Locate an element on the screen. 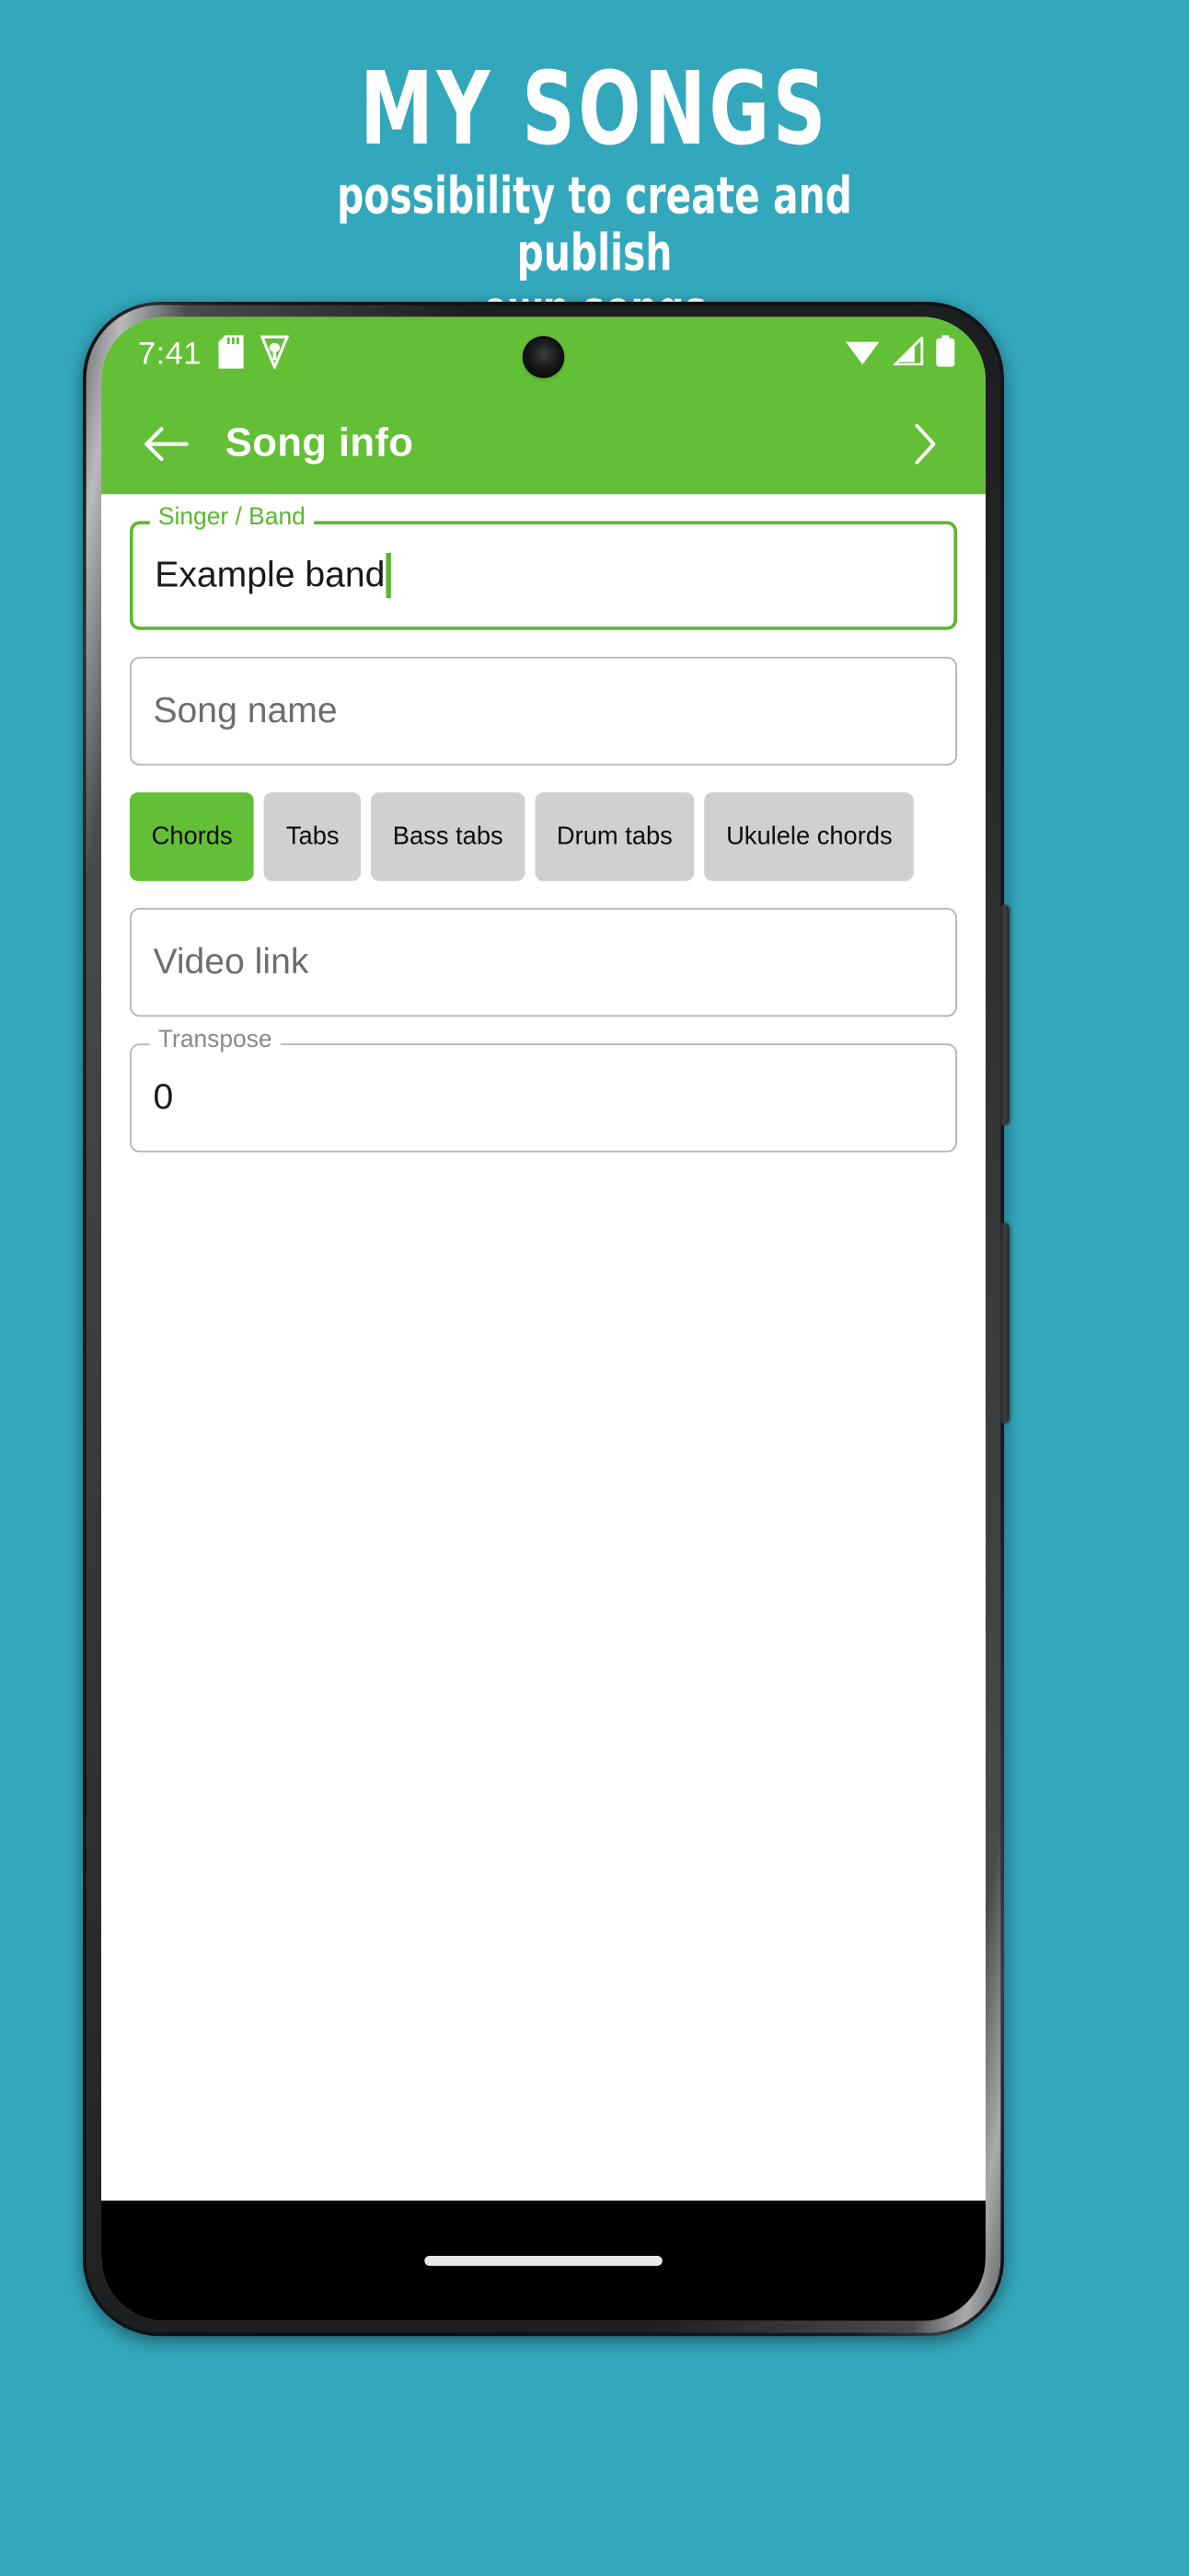  video-link-field: Video link is located at coordinates (543, 962).